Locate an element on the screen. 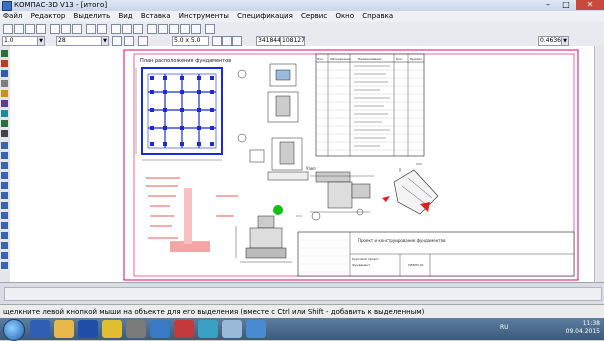 This screenshot has width=604, height=341. right-scrollbar is located at coordinates (599, 164).